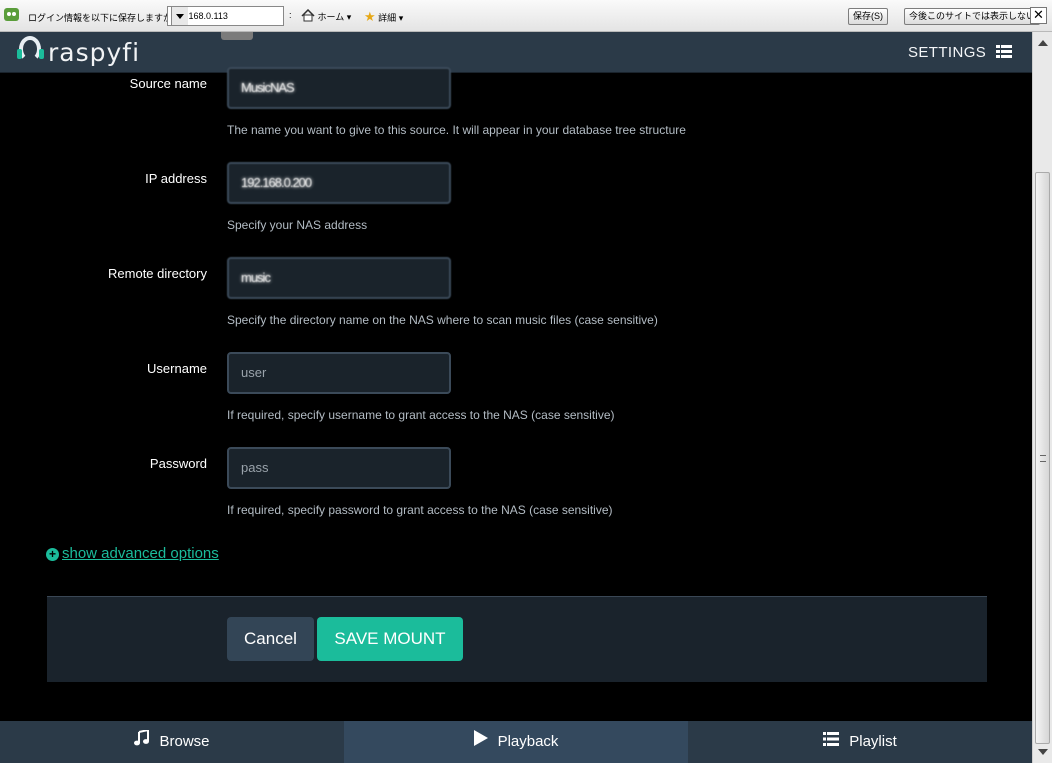  I want to click on close-icon: ✕, so click(1038, 15).